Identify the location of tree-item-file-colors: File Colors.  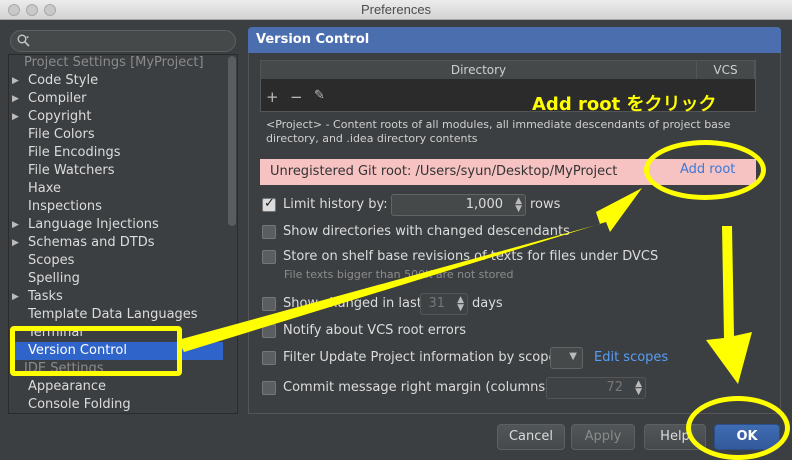
(116, 135).